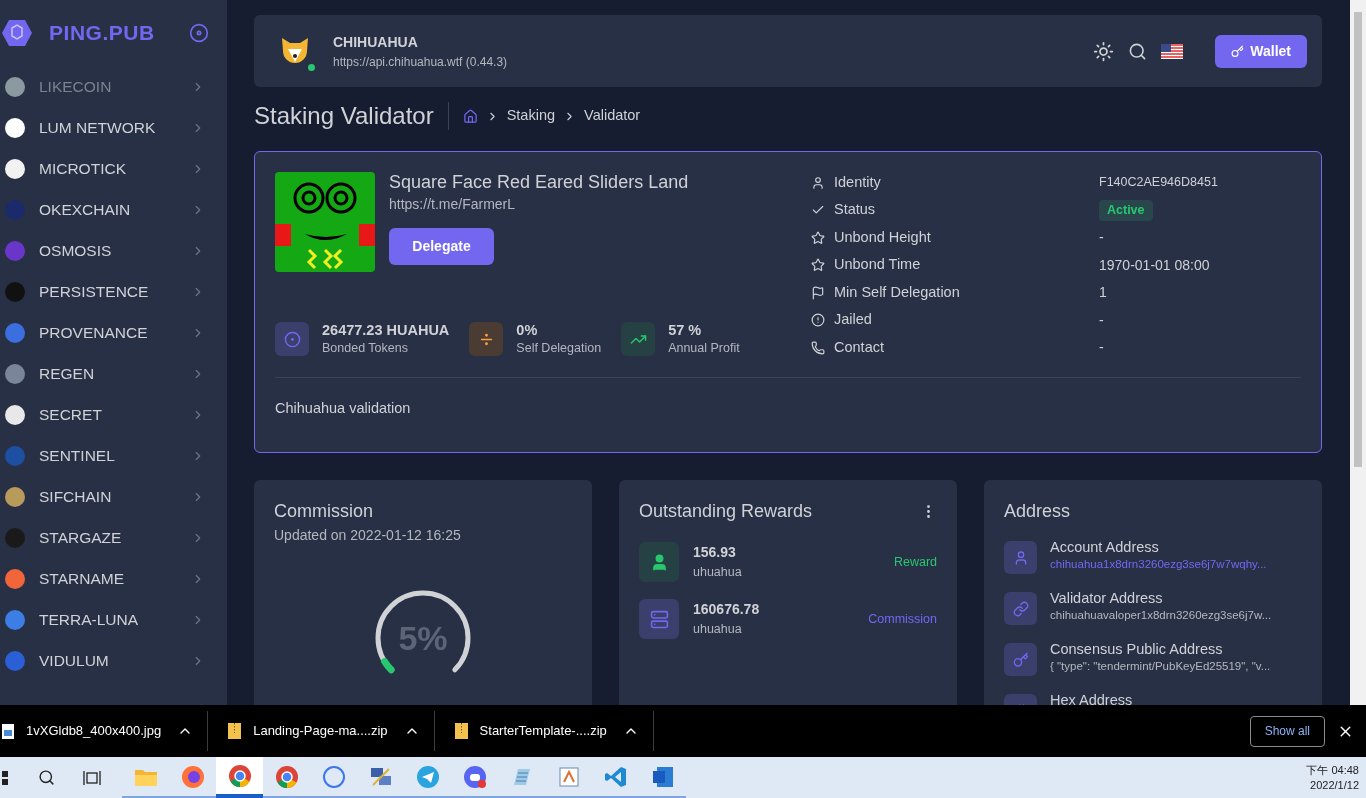 The image size is (1366, 798). What do you see at coordinates (67, 373) in the screenshot?
I see `sidebar-item-label: REGEN` at bounding box center [67, 373].